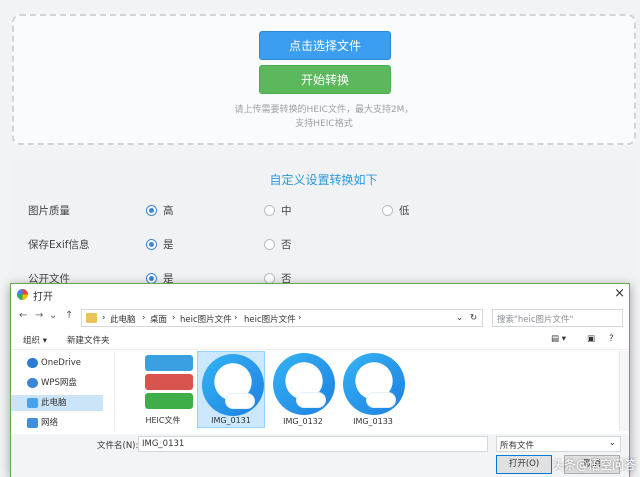 Image resolution: width=640 pixels, height=477 pixels. Describe the element at coordinates (324, 124) in the screenshot. I see `upload-hint-line2: 支持HEIC格式` at that location.